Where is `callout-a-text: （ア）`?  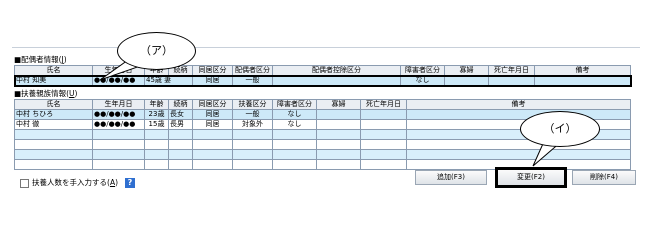 callout-a-text: （ア） is located at coordinates (156, 50).